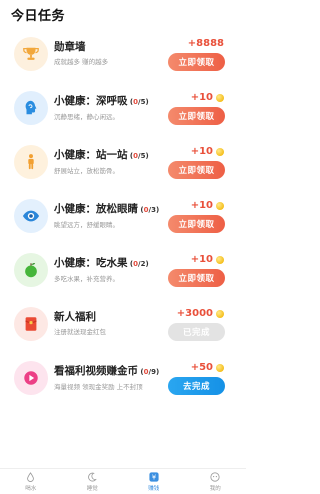 The width and height of the screenshot is (320, 494). Describe the element at coordinates (101, 263) in the screenshot. I see `task-title: 小健康：吃水果 (0/2)` at that location.